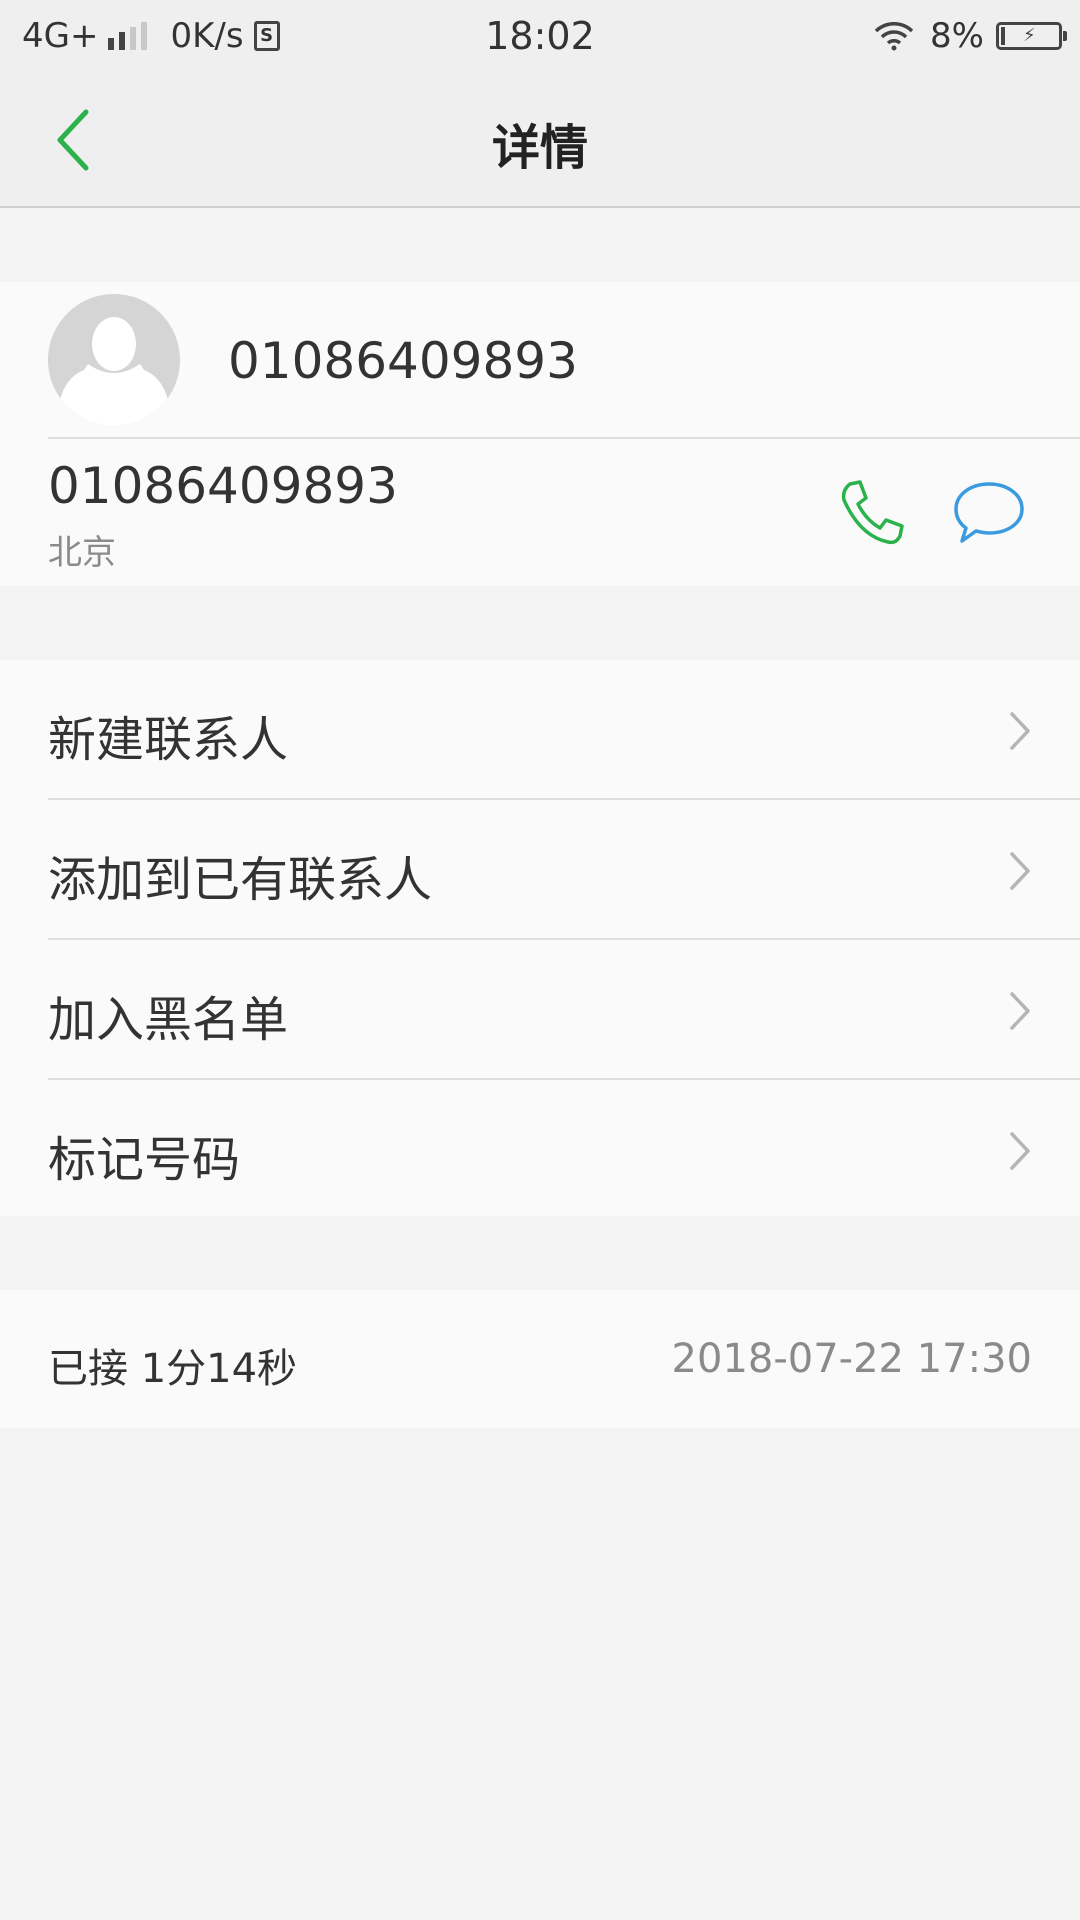 This screenshot has width=1080, height=1920. Describe the element at coordinates (540, 36) in the screenshot. I see `status-bar: 4G+ 0K/s S 18:02 8% ⚡` at that location.